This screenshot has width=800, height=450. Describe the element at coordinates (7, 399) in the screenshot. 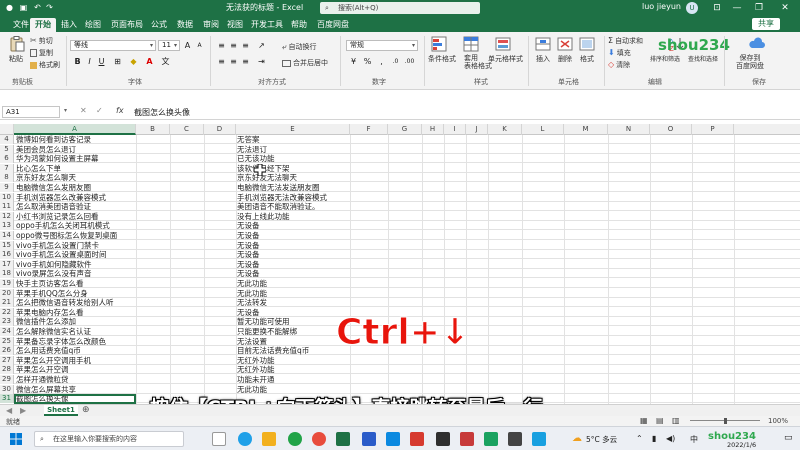

I see `row-header: 31` at that location.